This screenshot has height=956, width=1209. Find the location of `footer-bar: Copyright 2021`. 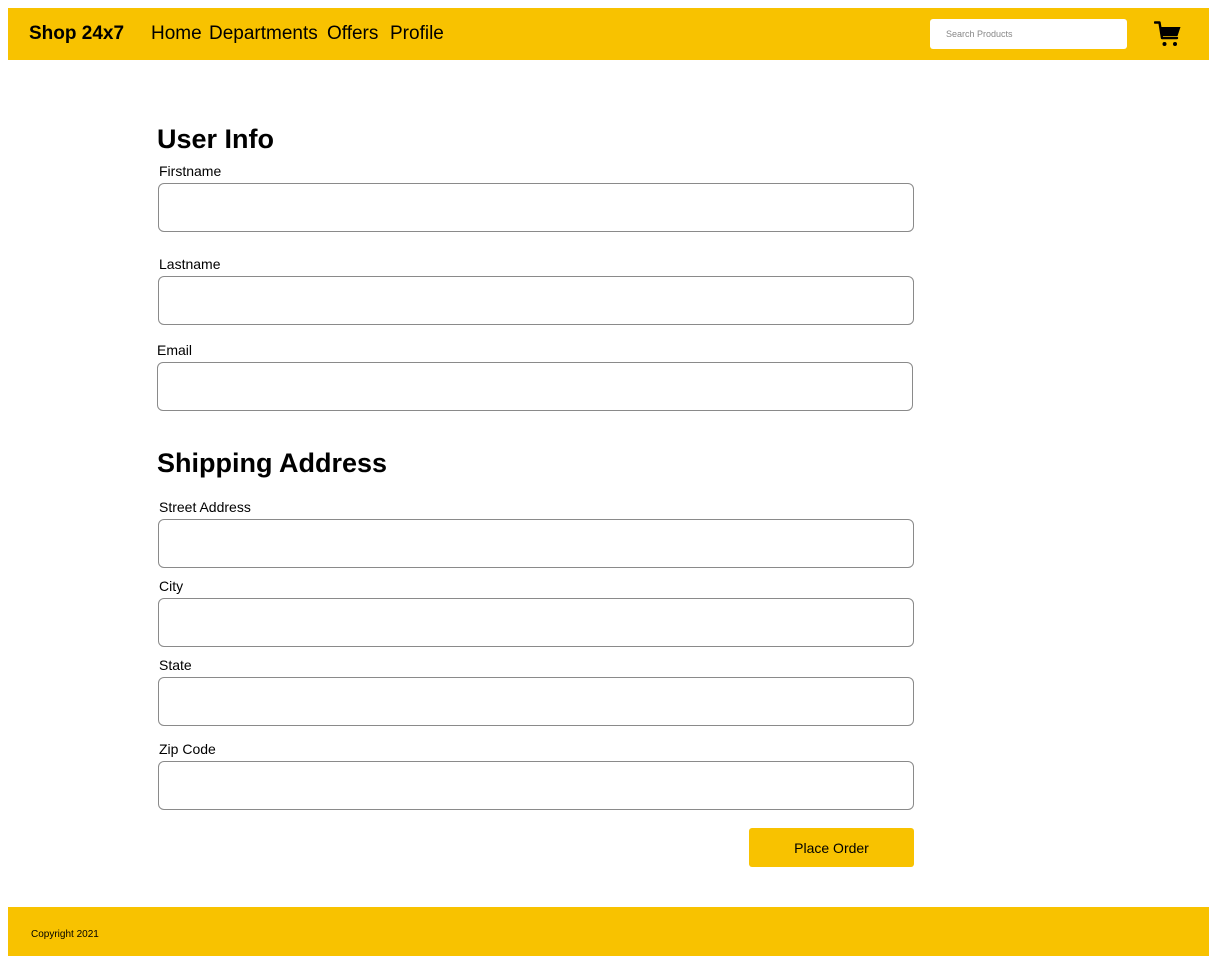

footer-bar: Copyright 2021 is located at coordinates (608, 931).